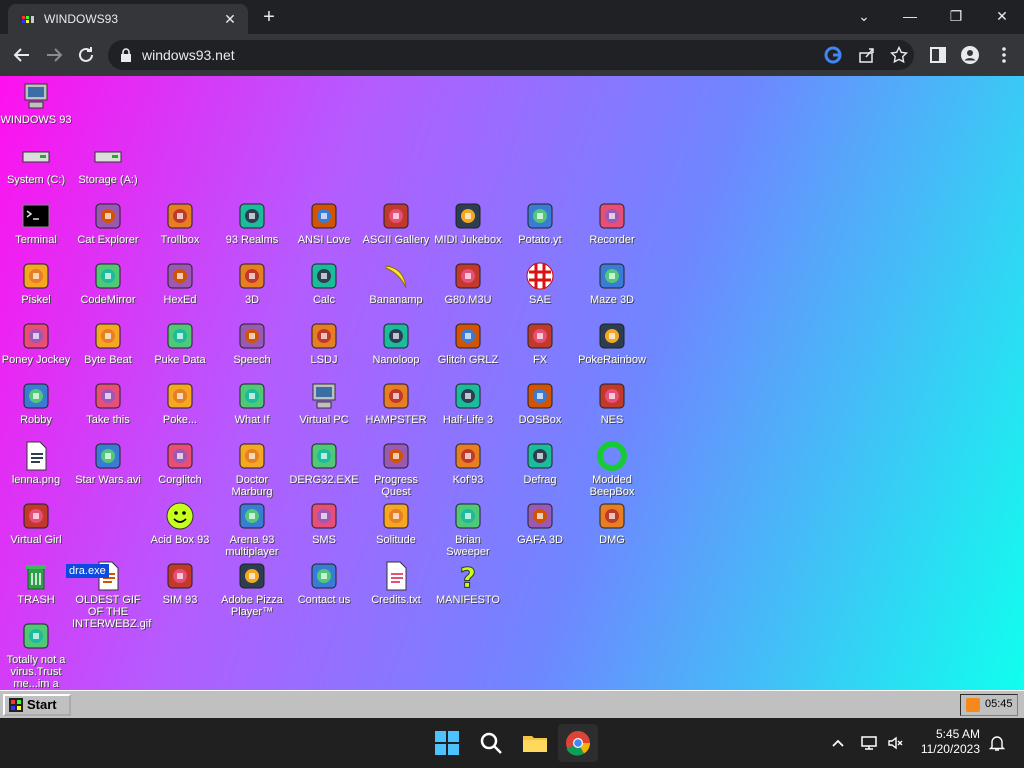 The width and height of the screenshot is (1024, 768). I want to click on address-bar: windows93.net, so click(511, 55).